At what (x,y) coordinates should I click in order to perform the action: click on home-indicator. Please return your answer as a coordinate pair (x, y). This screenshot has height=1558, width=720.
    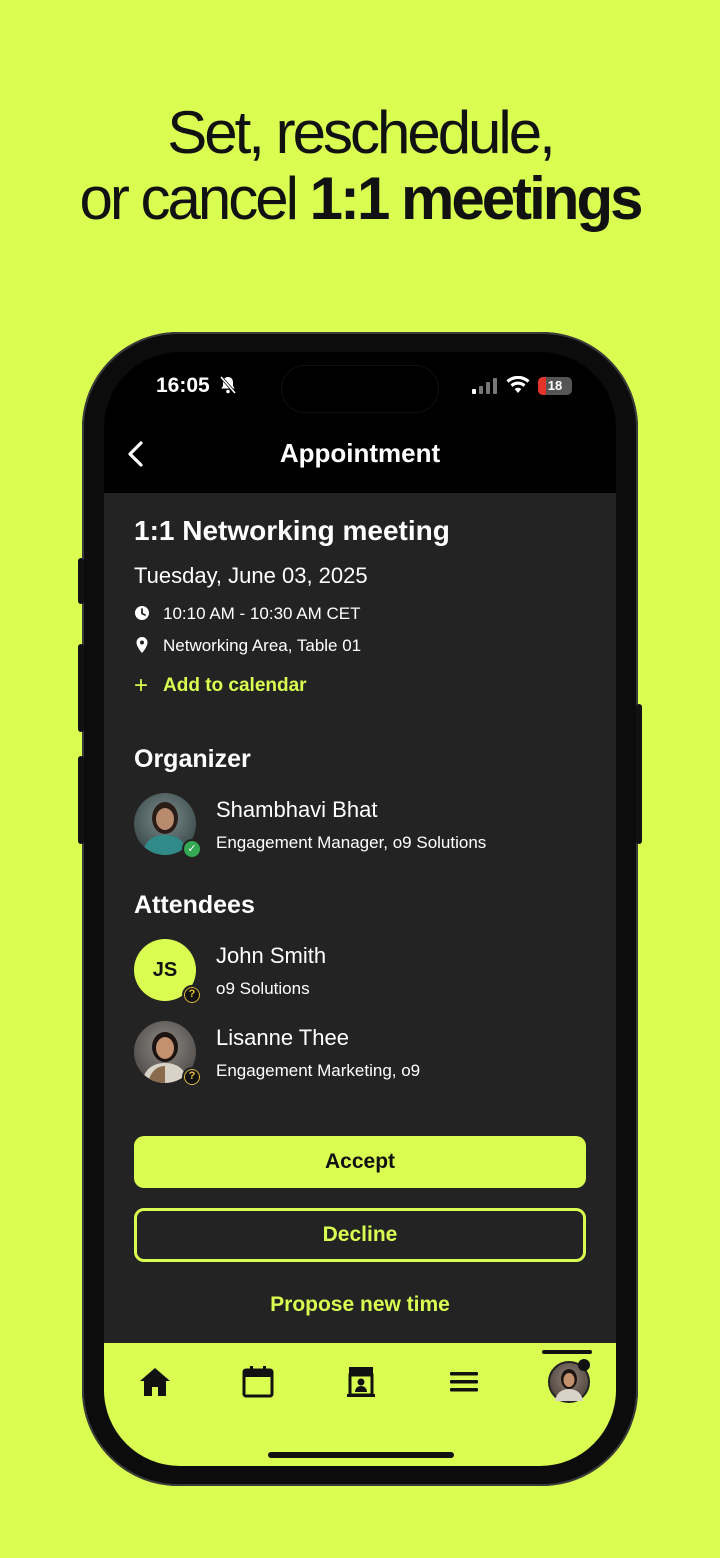
    Looking at the image, I should click on (361, 1455).